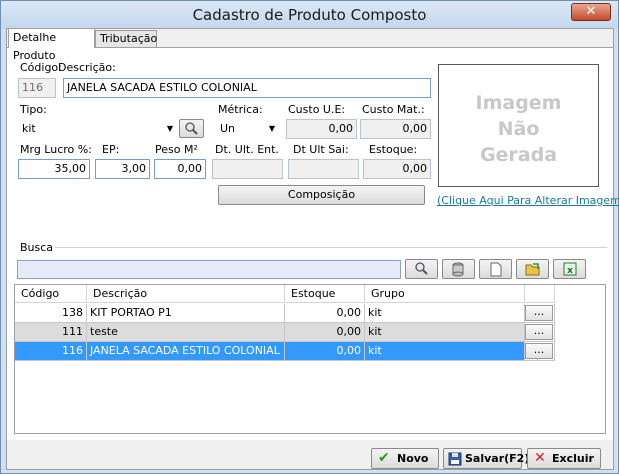  Describe the element at coordinates (247, 169) in the screenshot. I see `dt-ult-ent-field` at that location.